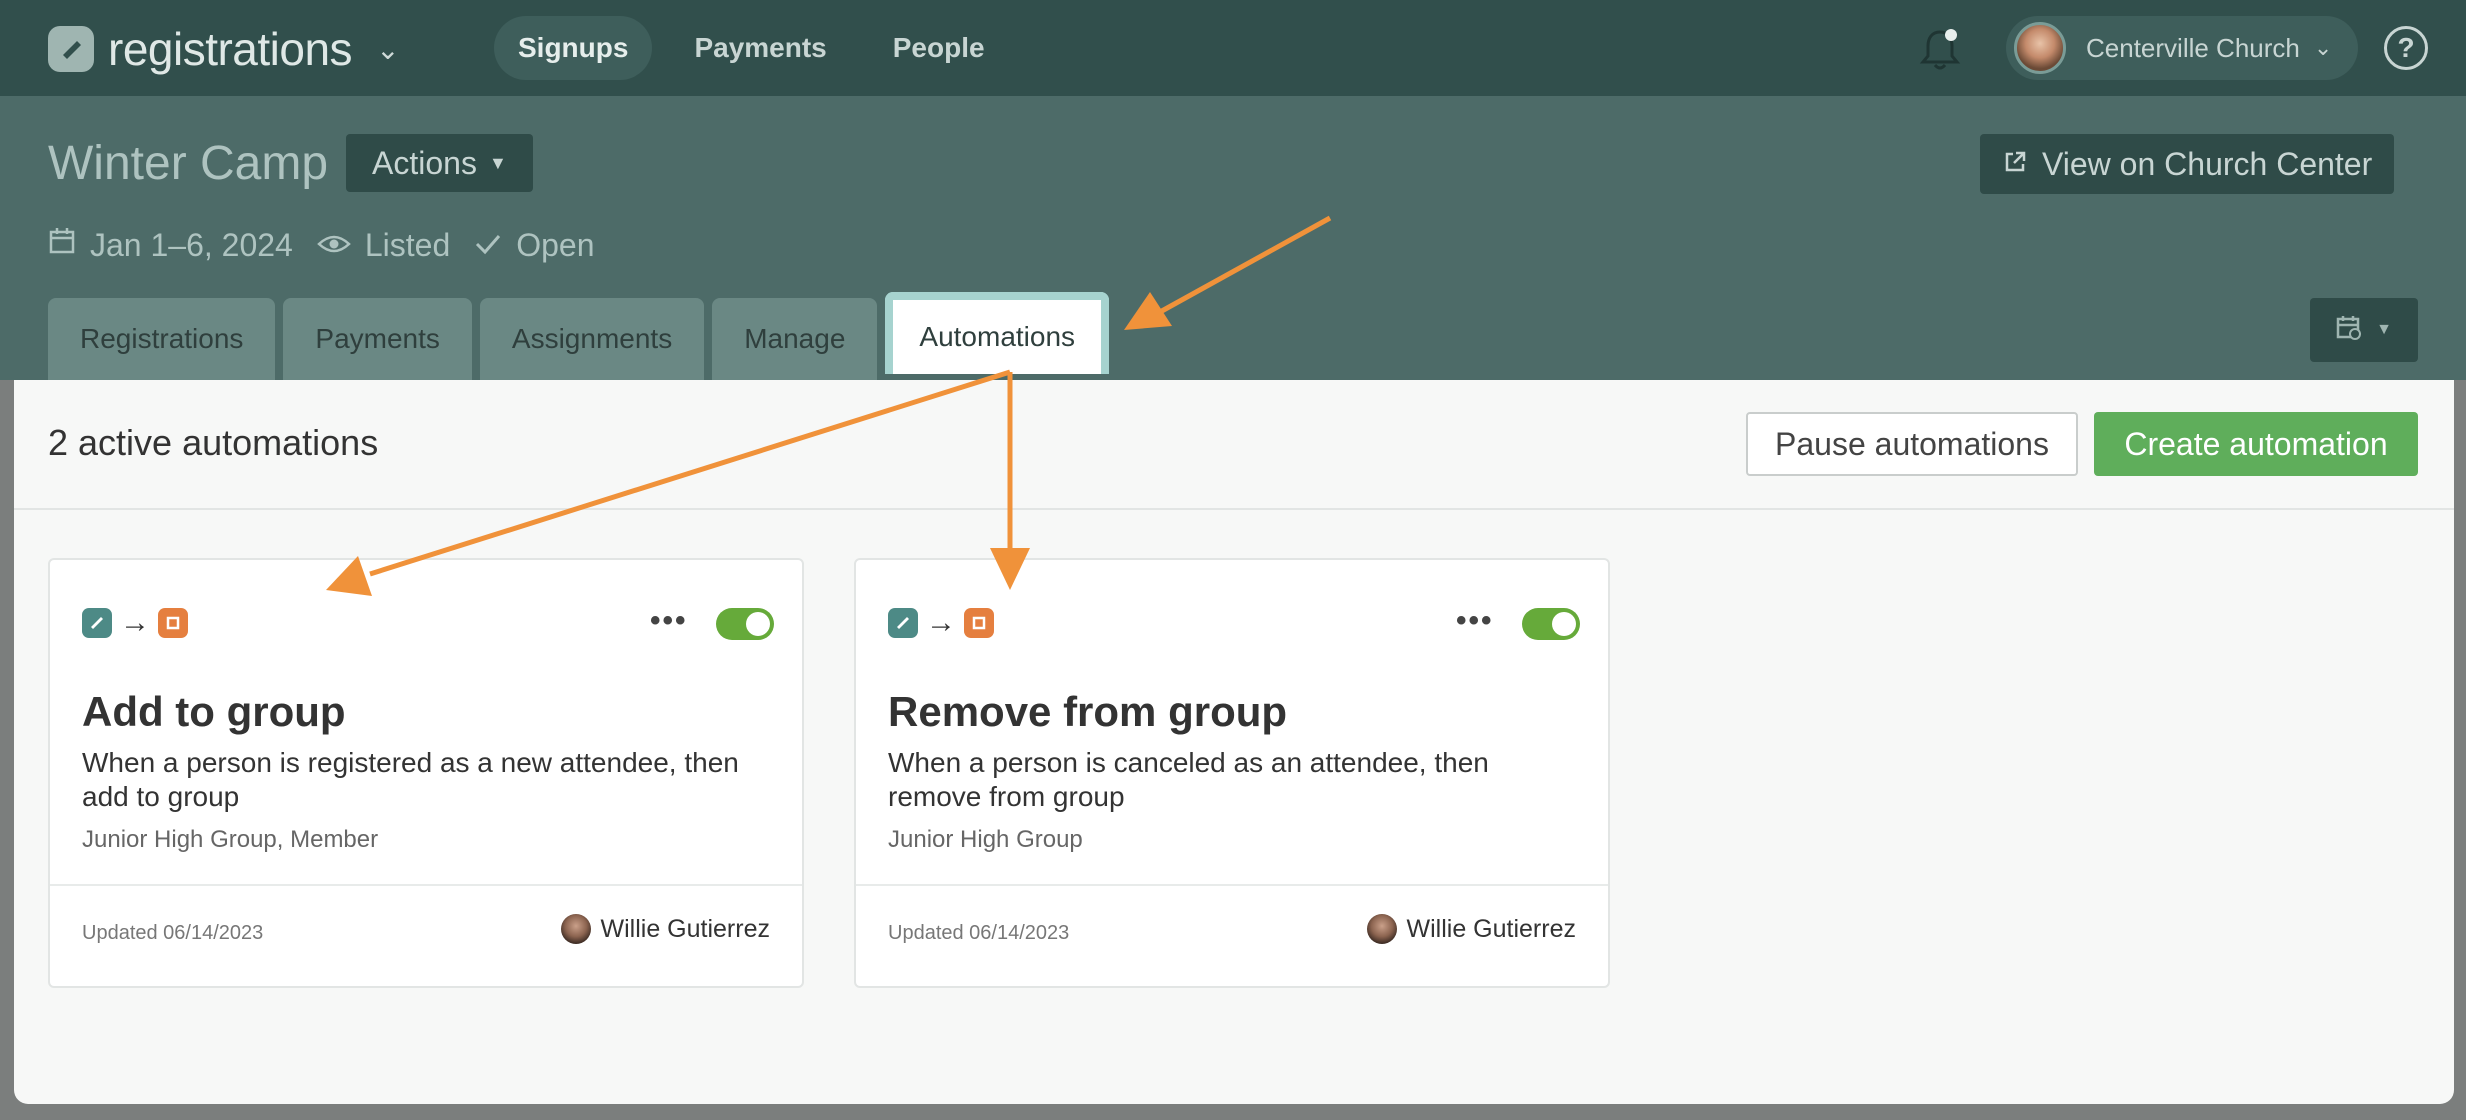  Describe the element at coordinates (2349, 330) in the screenshot. I see `calendar-sync-icon` at that location.